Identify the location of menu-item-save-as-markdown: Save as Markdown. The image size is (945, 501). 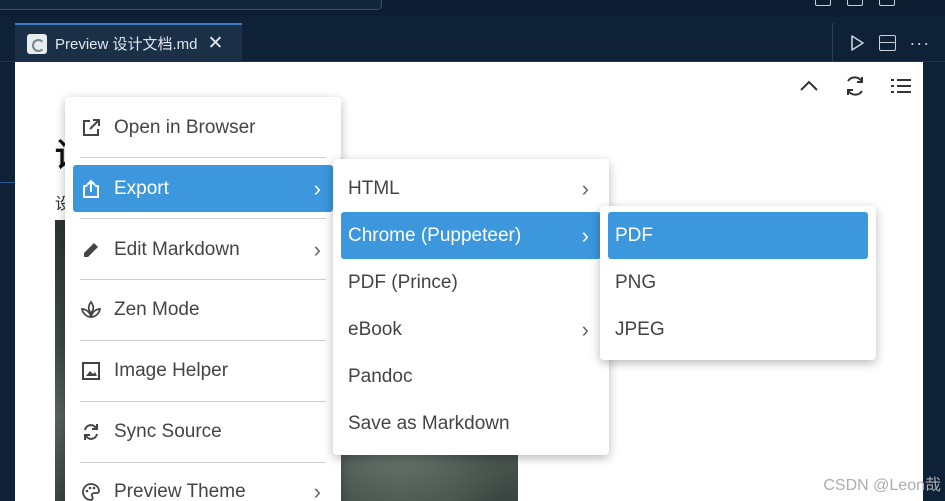
(471, 423).